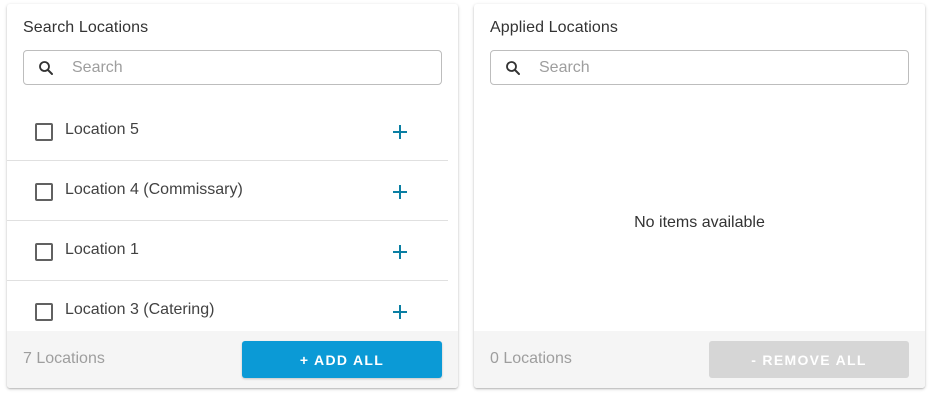  I want to click on item-label: Location 4 (Commissary), so click(154, 189).